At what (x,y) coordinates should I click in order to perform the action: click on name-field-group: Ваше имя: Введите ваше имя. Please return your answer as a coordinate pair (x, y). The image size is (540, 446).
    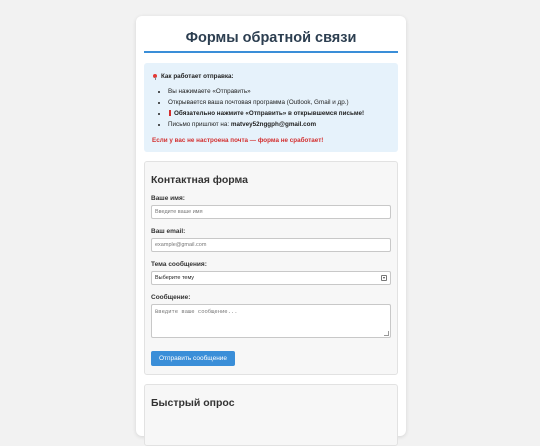
    Looking at the image, I should click on (271, 207).